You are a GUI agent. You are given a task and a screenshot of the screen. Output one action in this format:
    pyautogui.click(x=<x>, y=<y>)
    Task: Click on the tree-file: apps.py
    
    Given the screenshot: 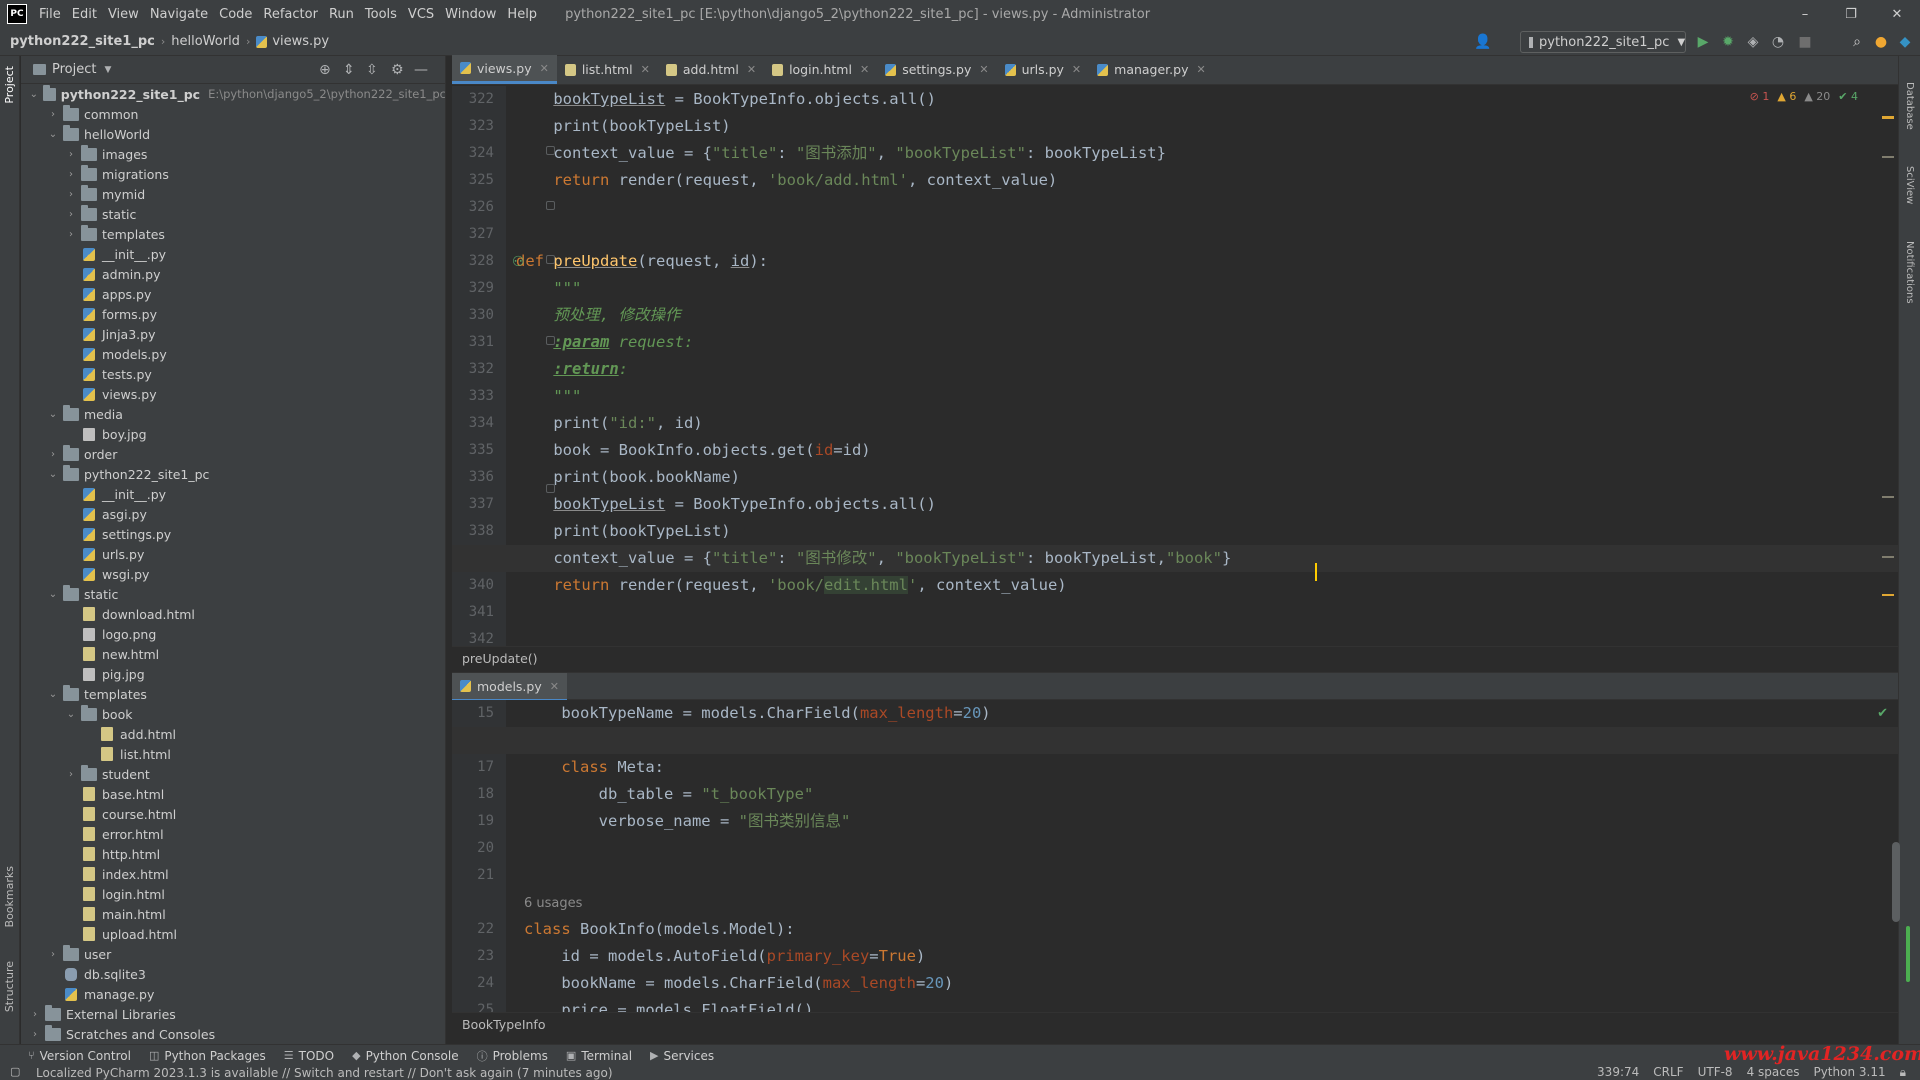 What is the action you would take?
    pyautogui.click(x=233, y=294)
    